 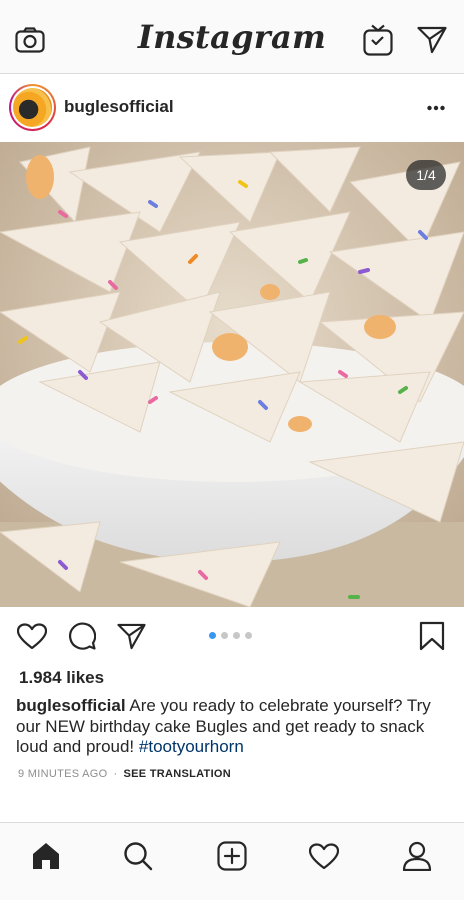 I want to click on see-translation-link: SEE TRANSLATION, so click(x=177, y=774).